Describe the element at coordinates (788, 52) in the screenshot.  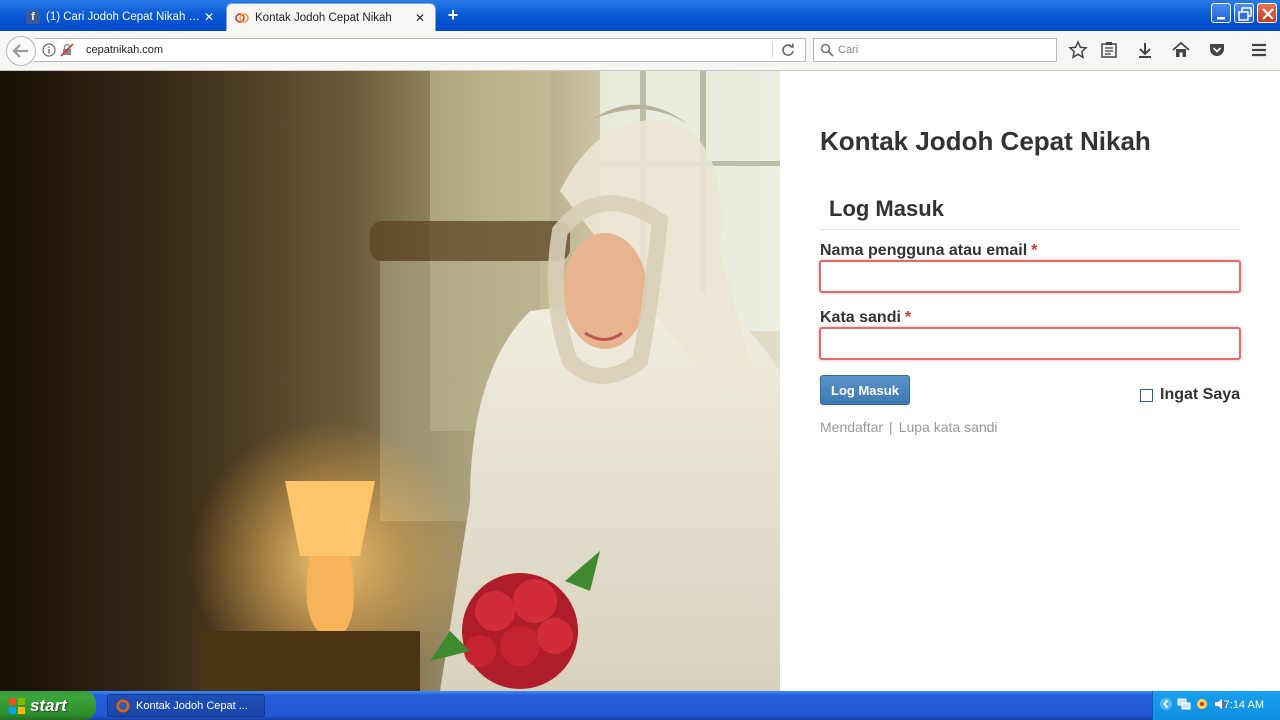
I see `reload-icon` at that location.